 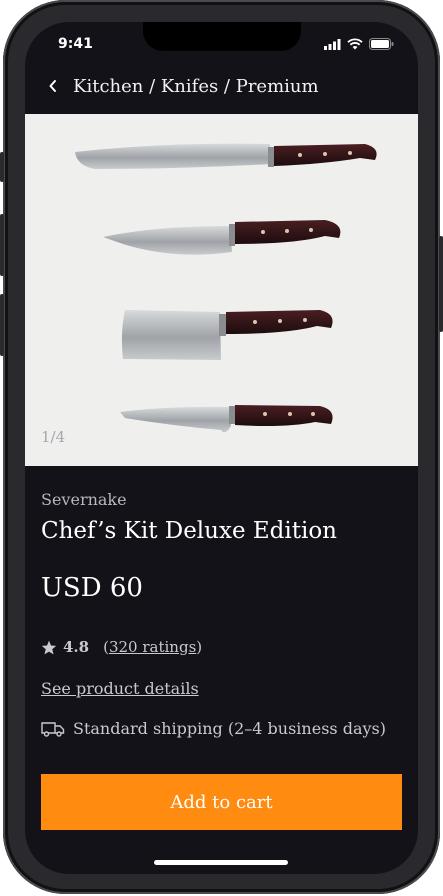 I want to click on brand-name: Severnake, so click(x=84, y=499).